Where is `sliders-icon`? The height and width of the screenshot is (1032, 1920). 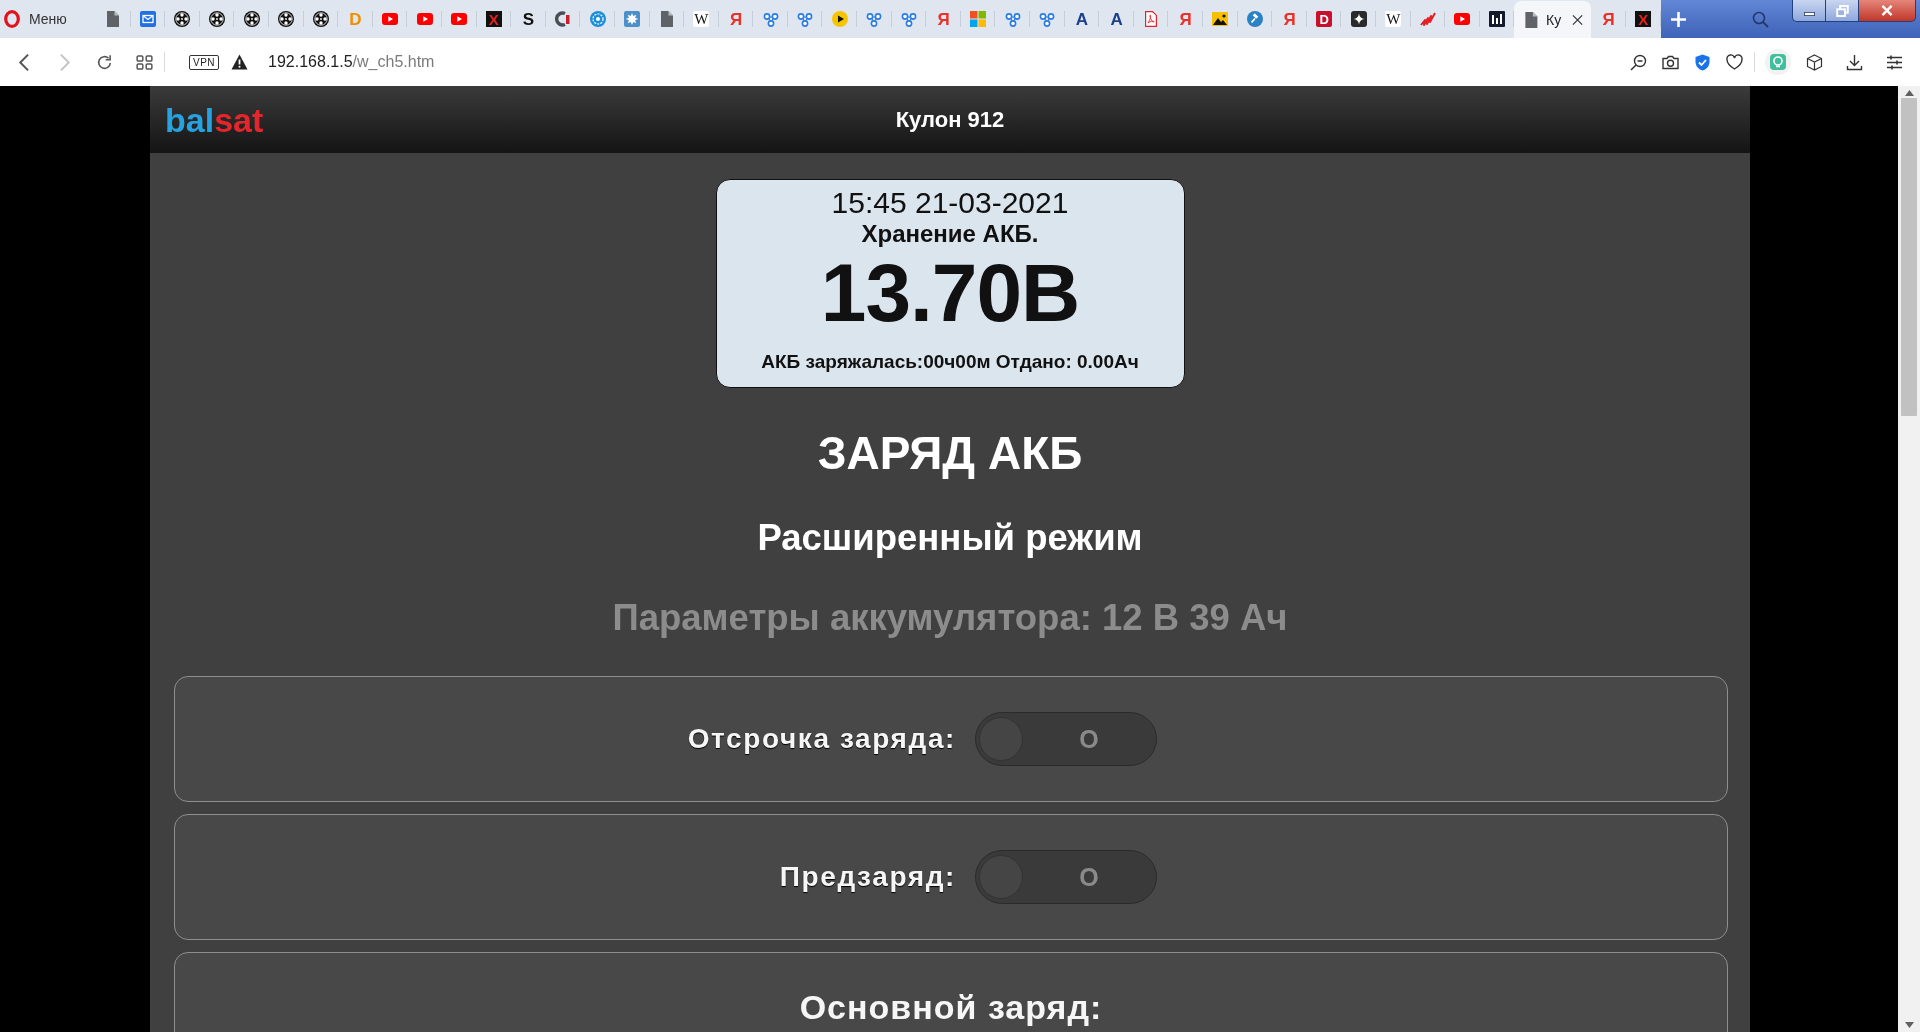 sliders-icon is located at coordinates (1894, 62).